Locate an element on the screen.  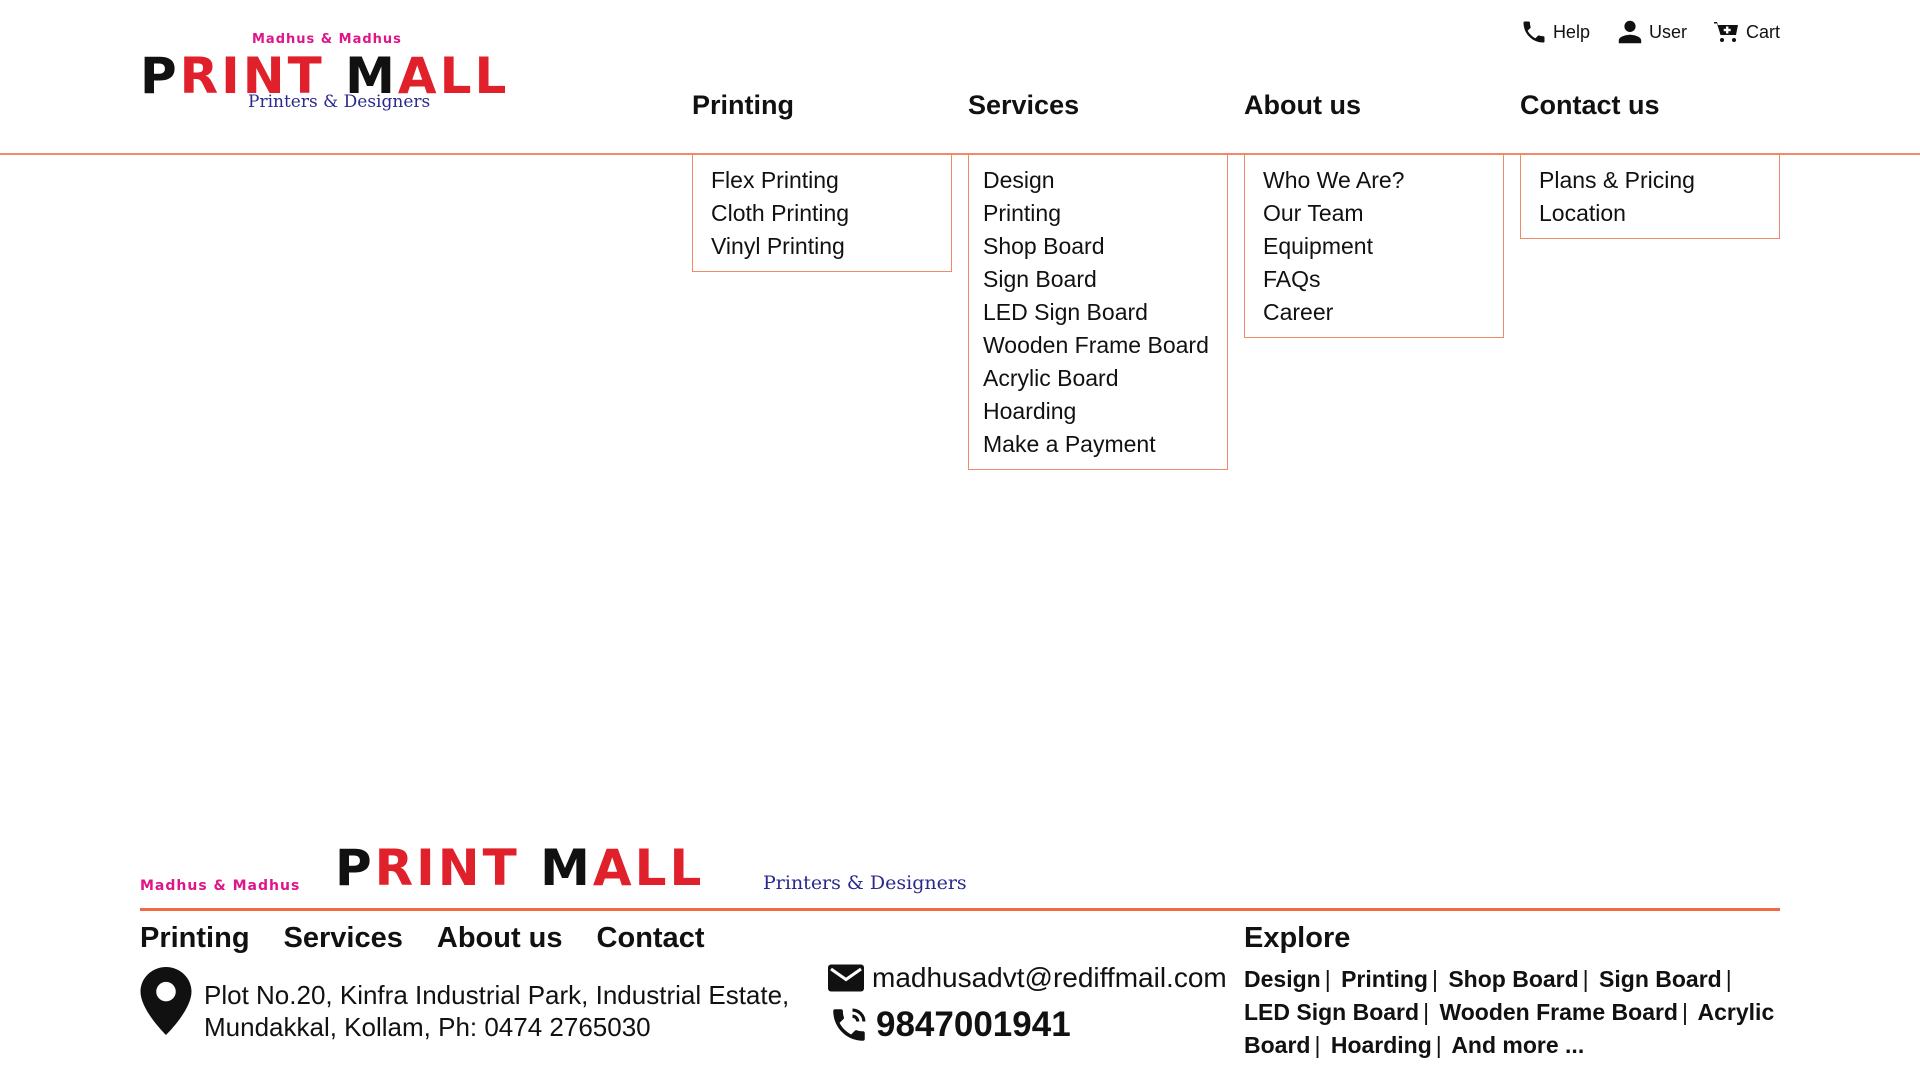
footer-nav-services: Services is located at coordinates (343, 938).